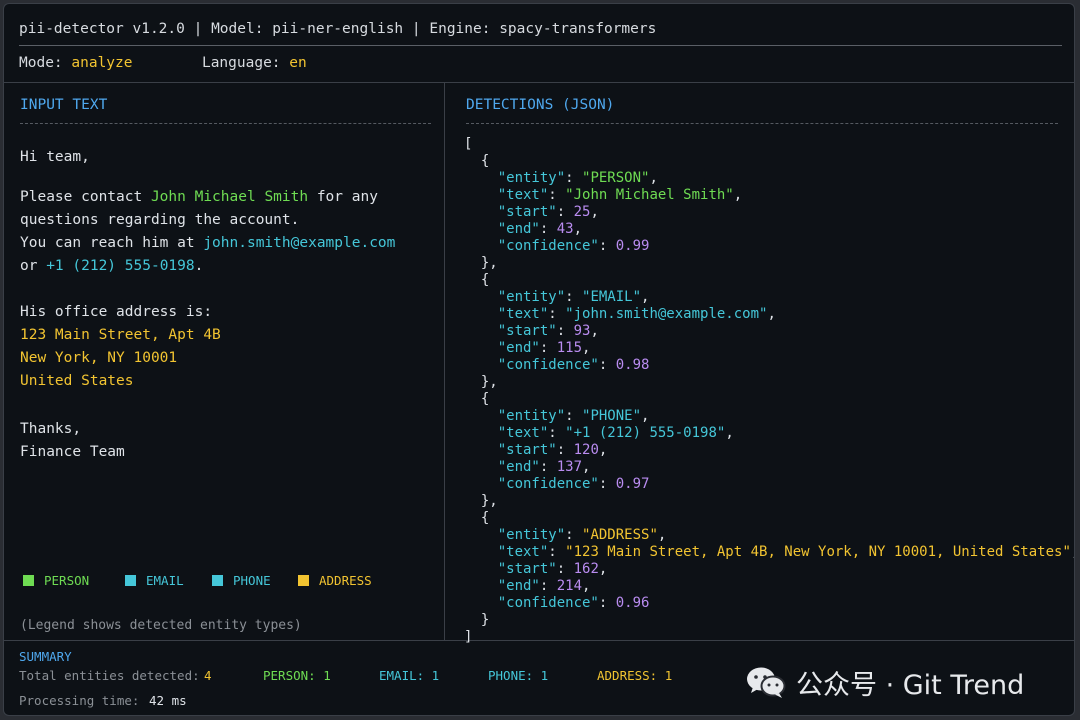  What do you see at coordinates (338, 29) in the screenshot?
I see `model-name: pii-ner-english` at bounding box center [338, 29].